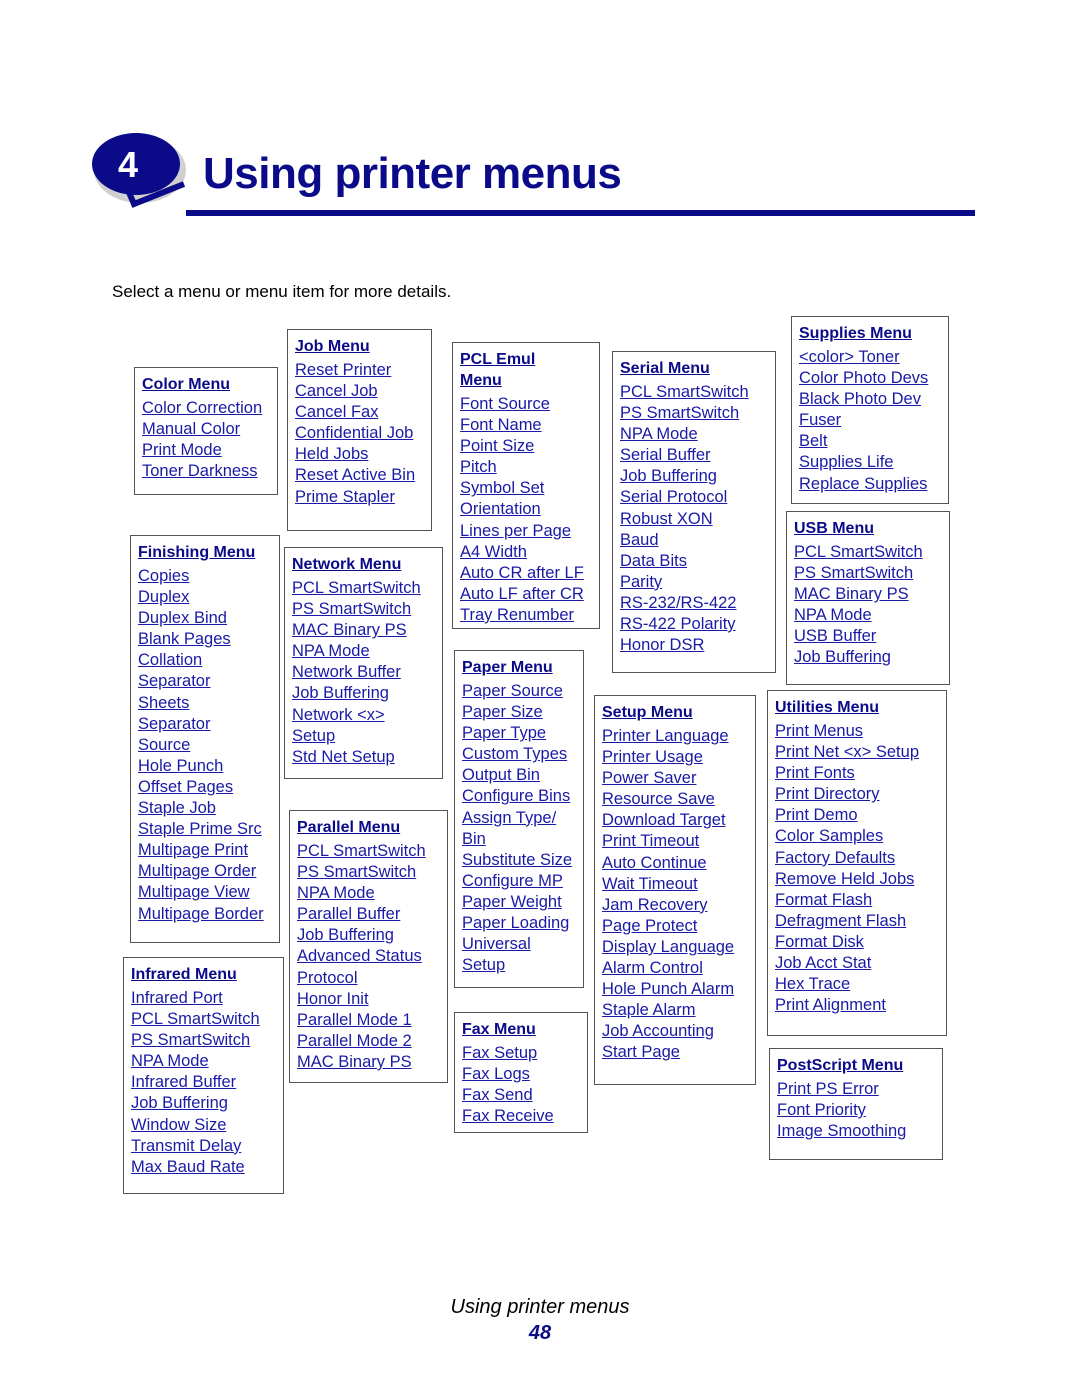 This screenshot has width=1080, height=1397. I want to click on menu-item: <color> Toner, so click(873, 357).